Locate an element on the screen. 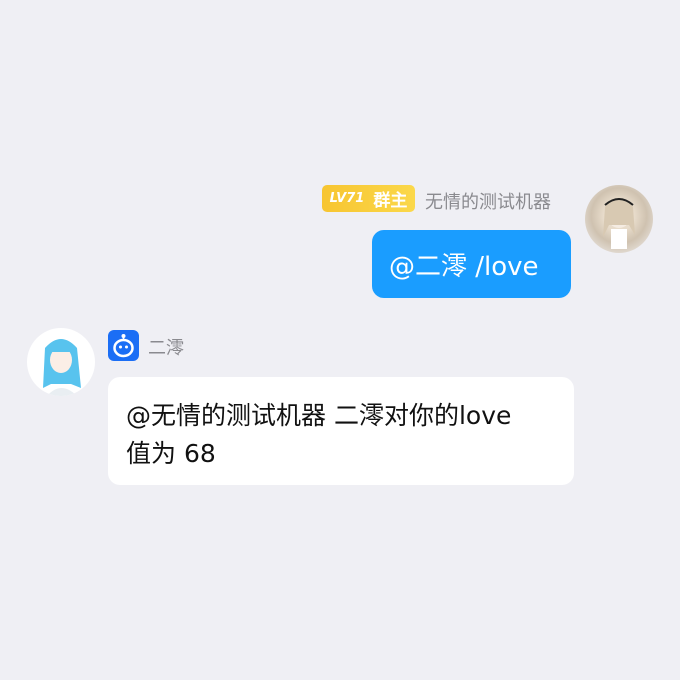  outgoing-message-text: @二澪 /love is located at coordinates (464, 266).